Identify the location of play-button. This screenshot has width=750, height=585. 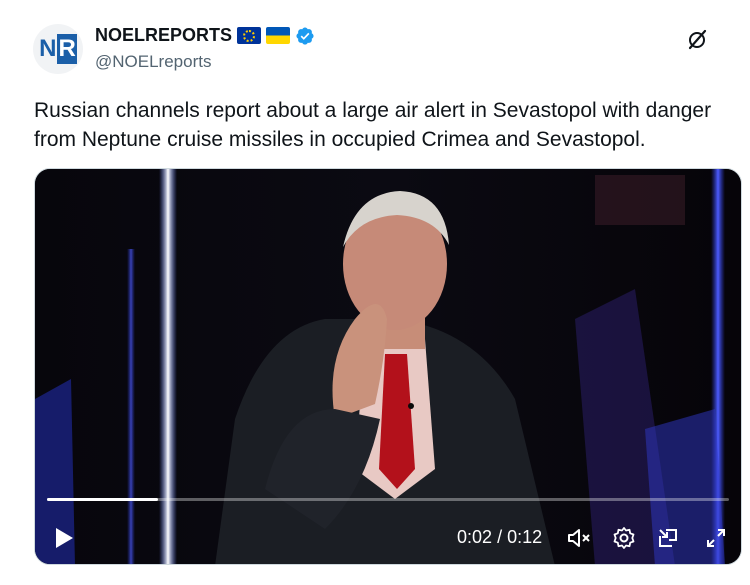
(64, 538).